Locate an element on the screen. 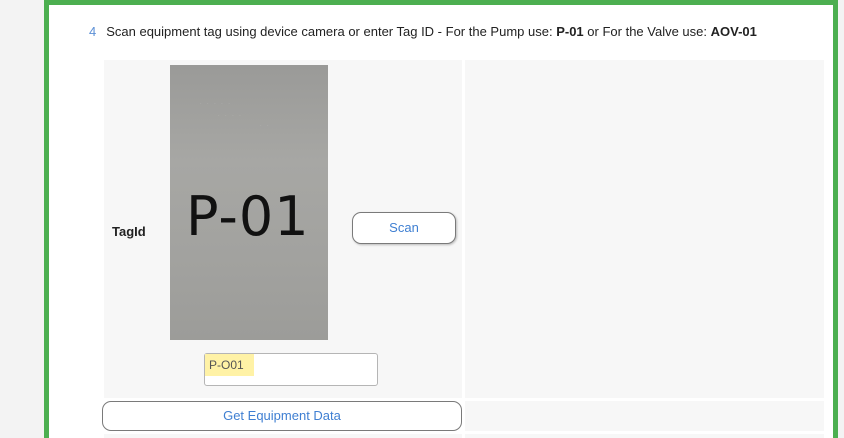  step-number: 4 is located at coordinates (93, 31).